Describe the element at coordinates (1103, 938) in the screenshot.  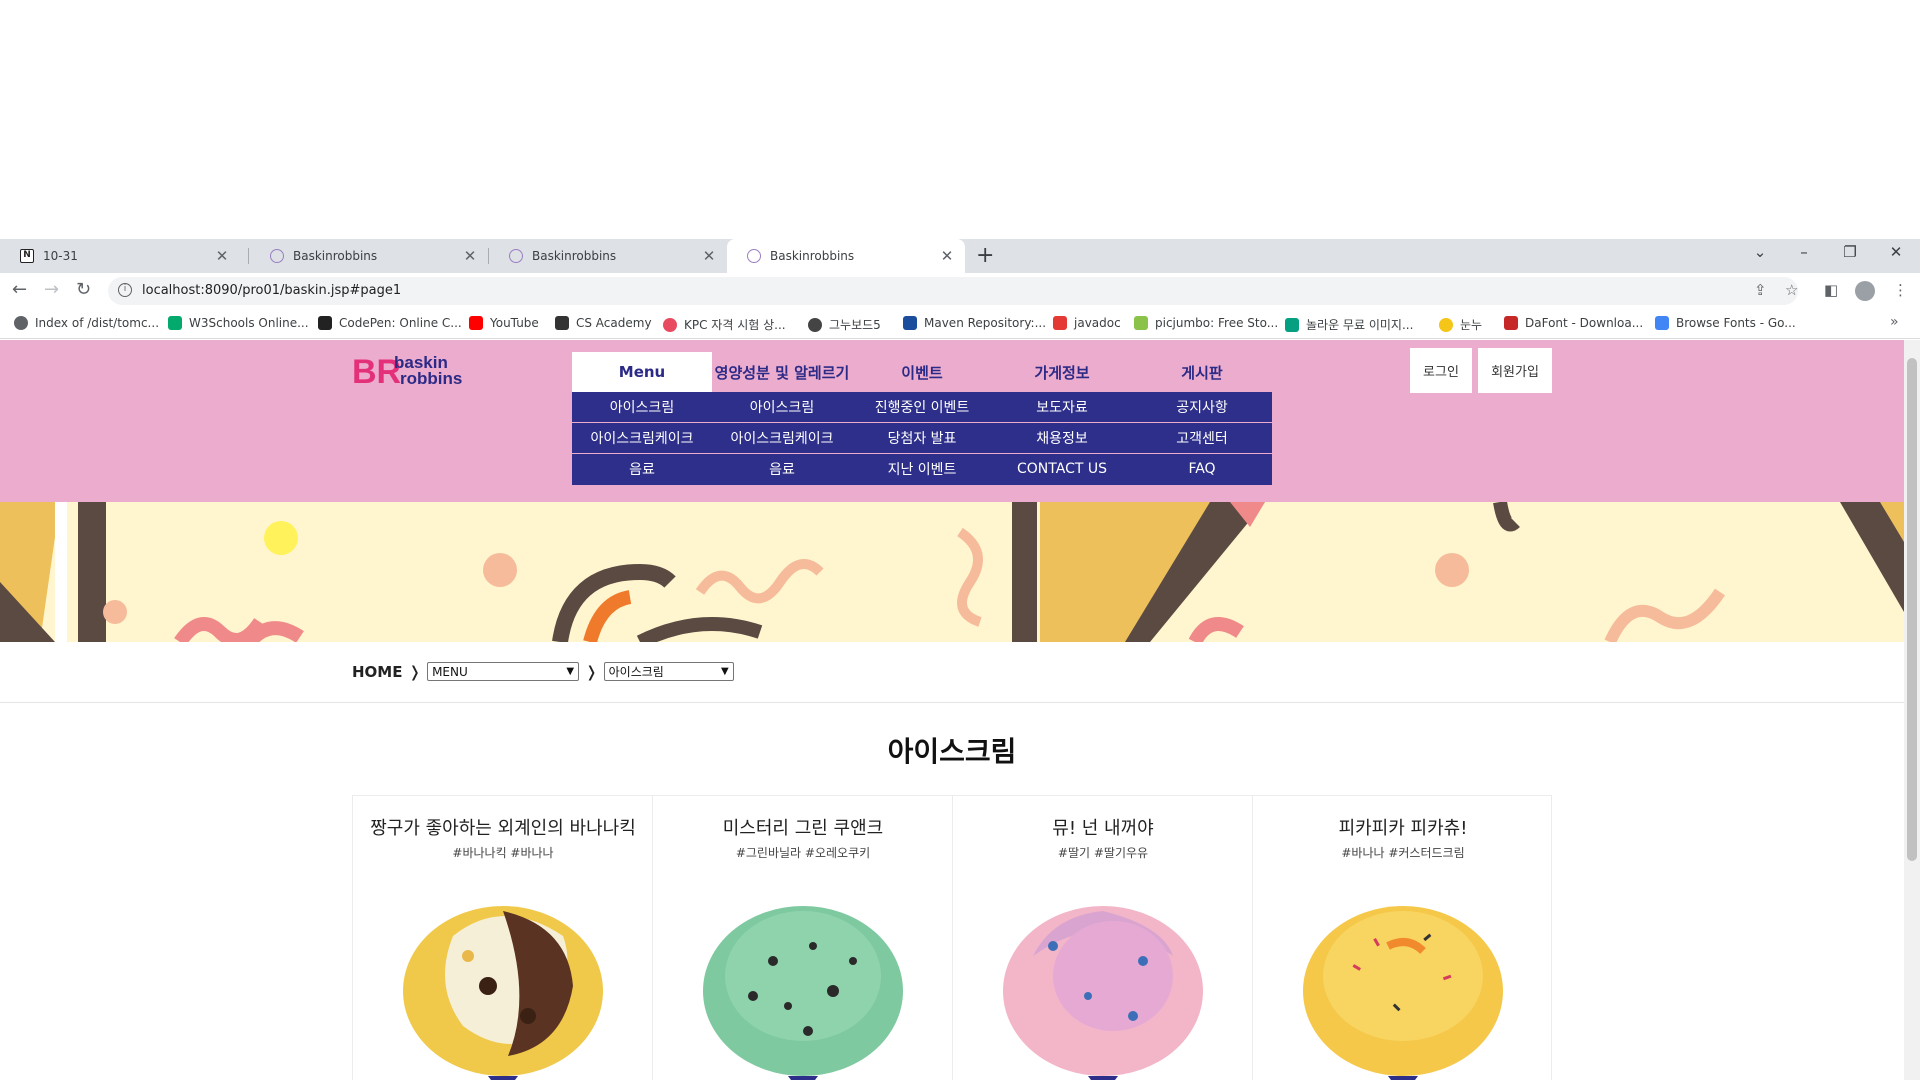
I see `product-card: 뮤! 넌 내꺼야 #딸기 #딸기우유` at that location.